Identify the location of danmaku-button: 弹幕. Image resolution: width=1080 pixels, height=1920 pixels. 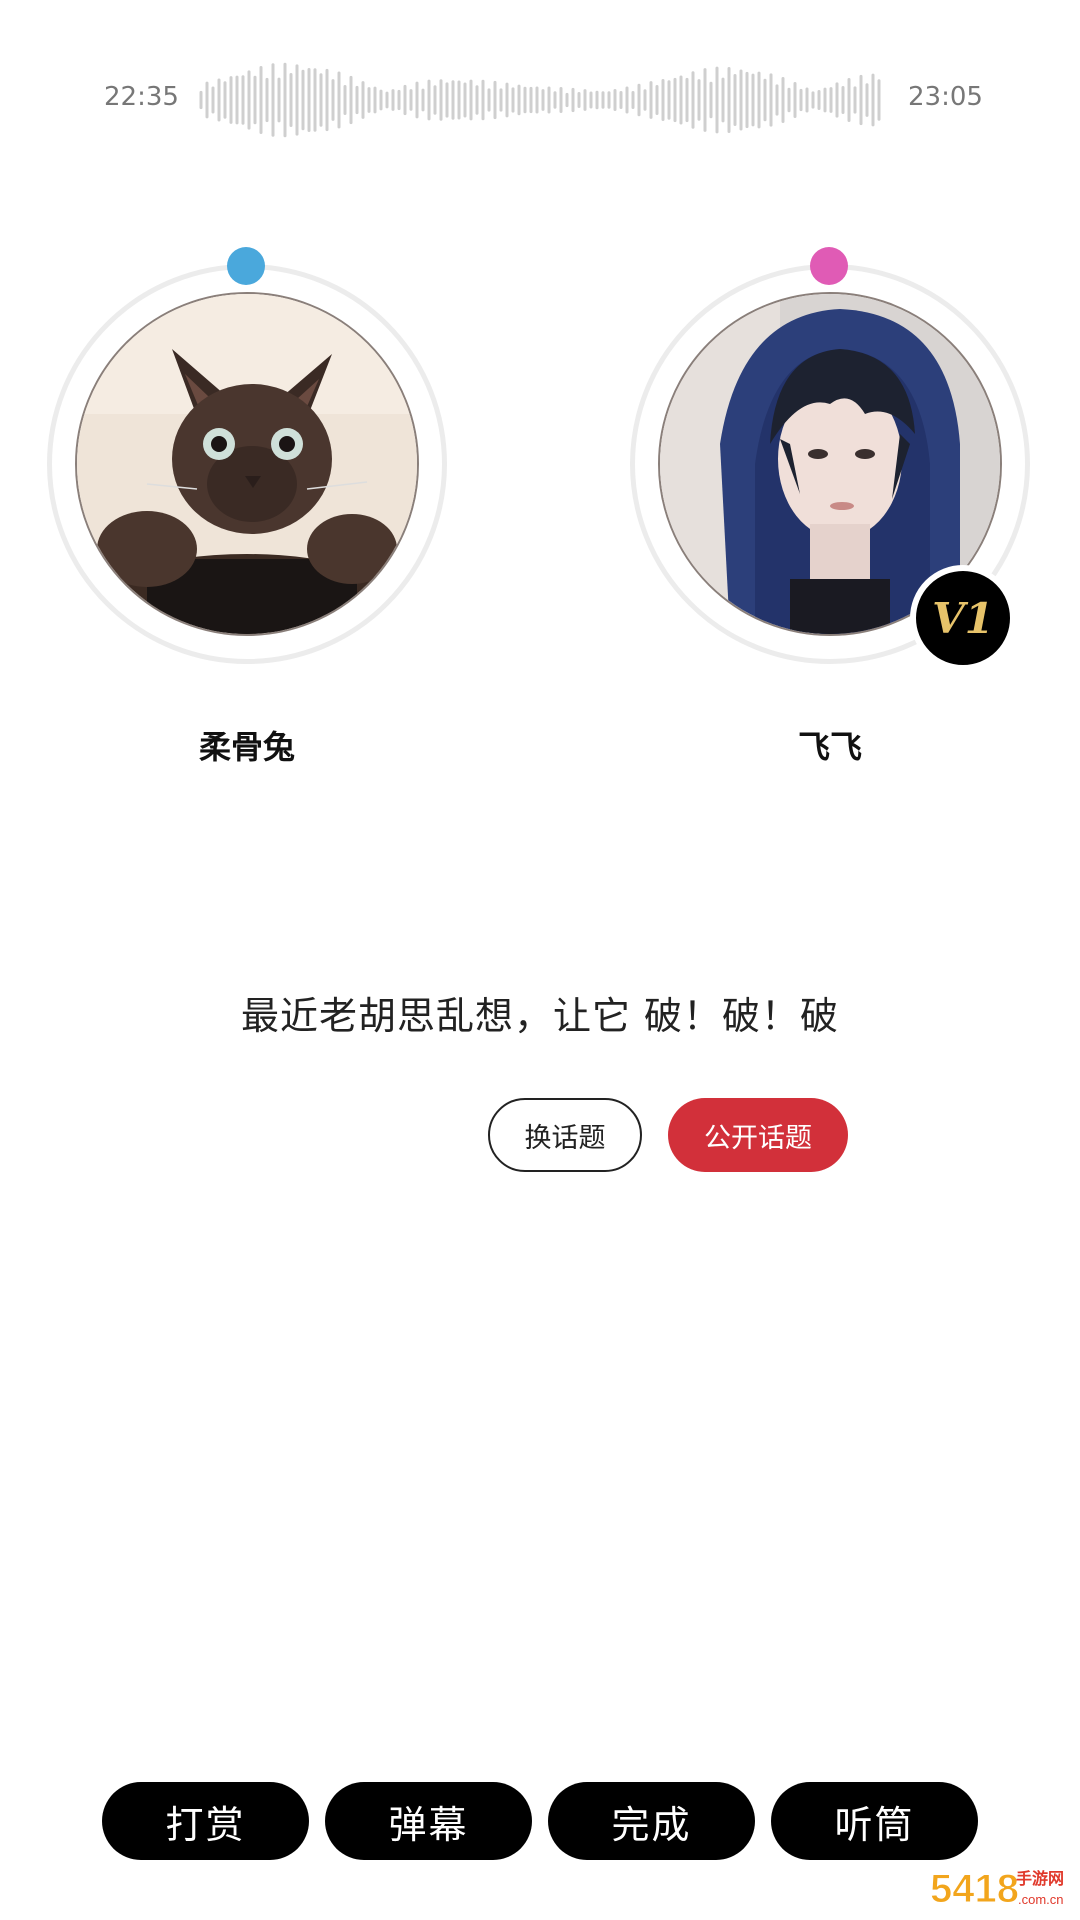
(428, 1821).